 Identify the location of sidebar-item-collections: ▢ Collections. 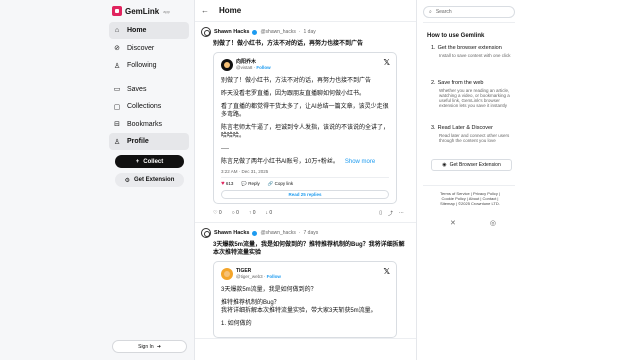
(149, 106).